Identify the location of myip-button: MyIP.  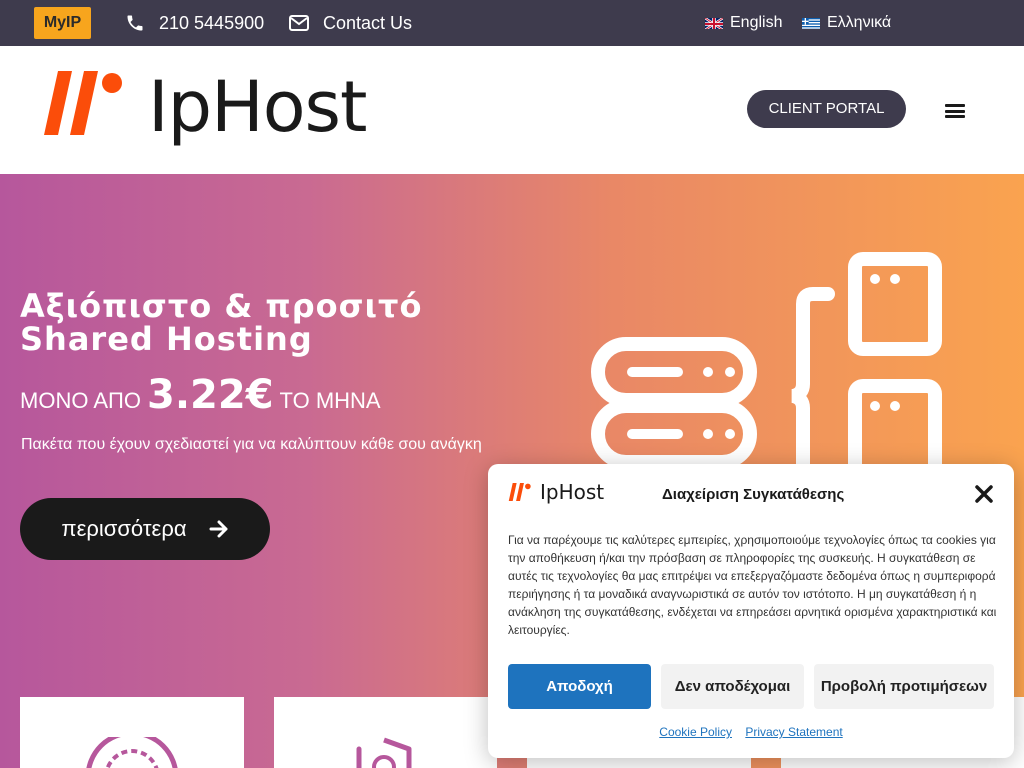
(62, 23).